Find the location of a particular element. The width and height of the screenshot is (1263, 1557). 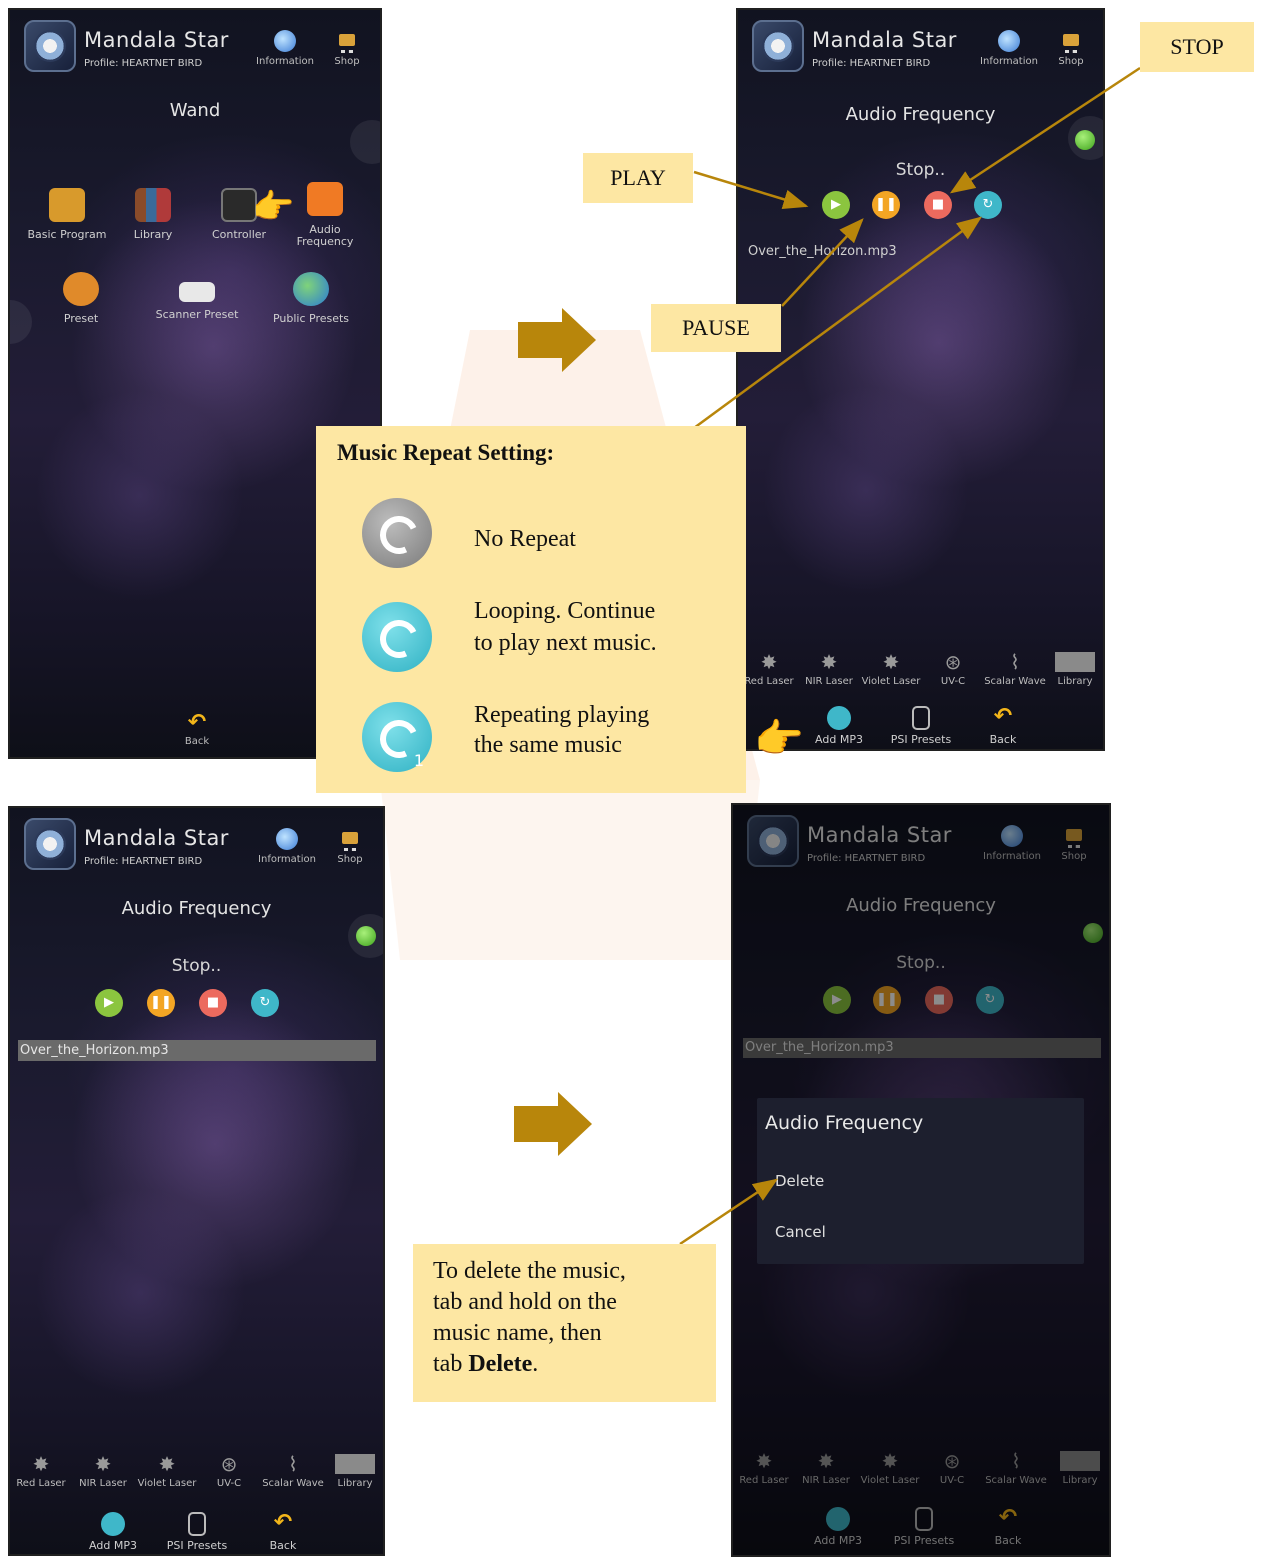

back-arrow-icon: ↶ is located at coordinates (197, 722).